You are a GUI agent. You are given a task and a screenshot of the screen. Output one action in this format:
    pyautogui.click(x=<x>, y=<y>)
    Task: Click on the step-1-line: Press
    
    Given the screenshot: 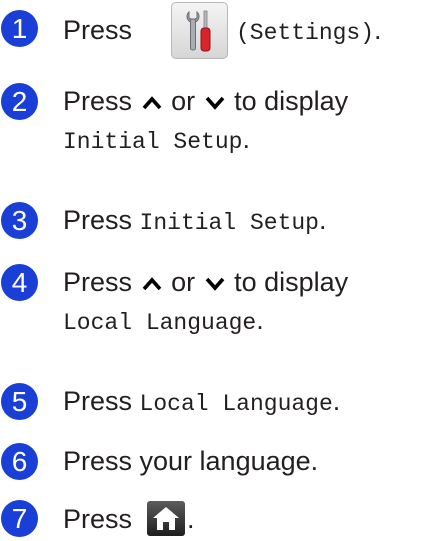 What is the action you would take?
    pyautogui.click(x=97, y=30)
    